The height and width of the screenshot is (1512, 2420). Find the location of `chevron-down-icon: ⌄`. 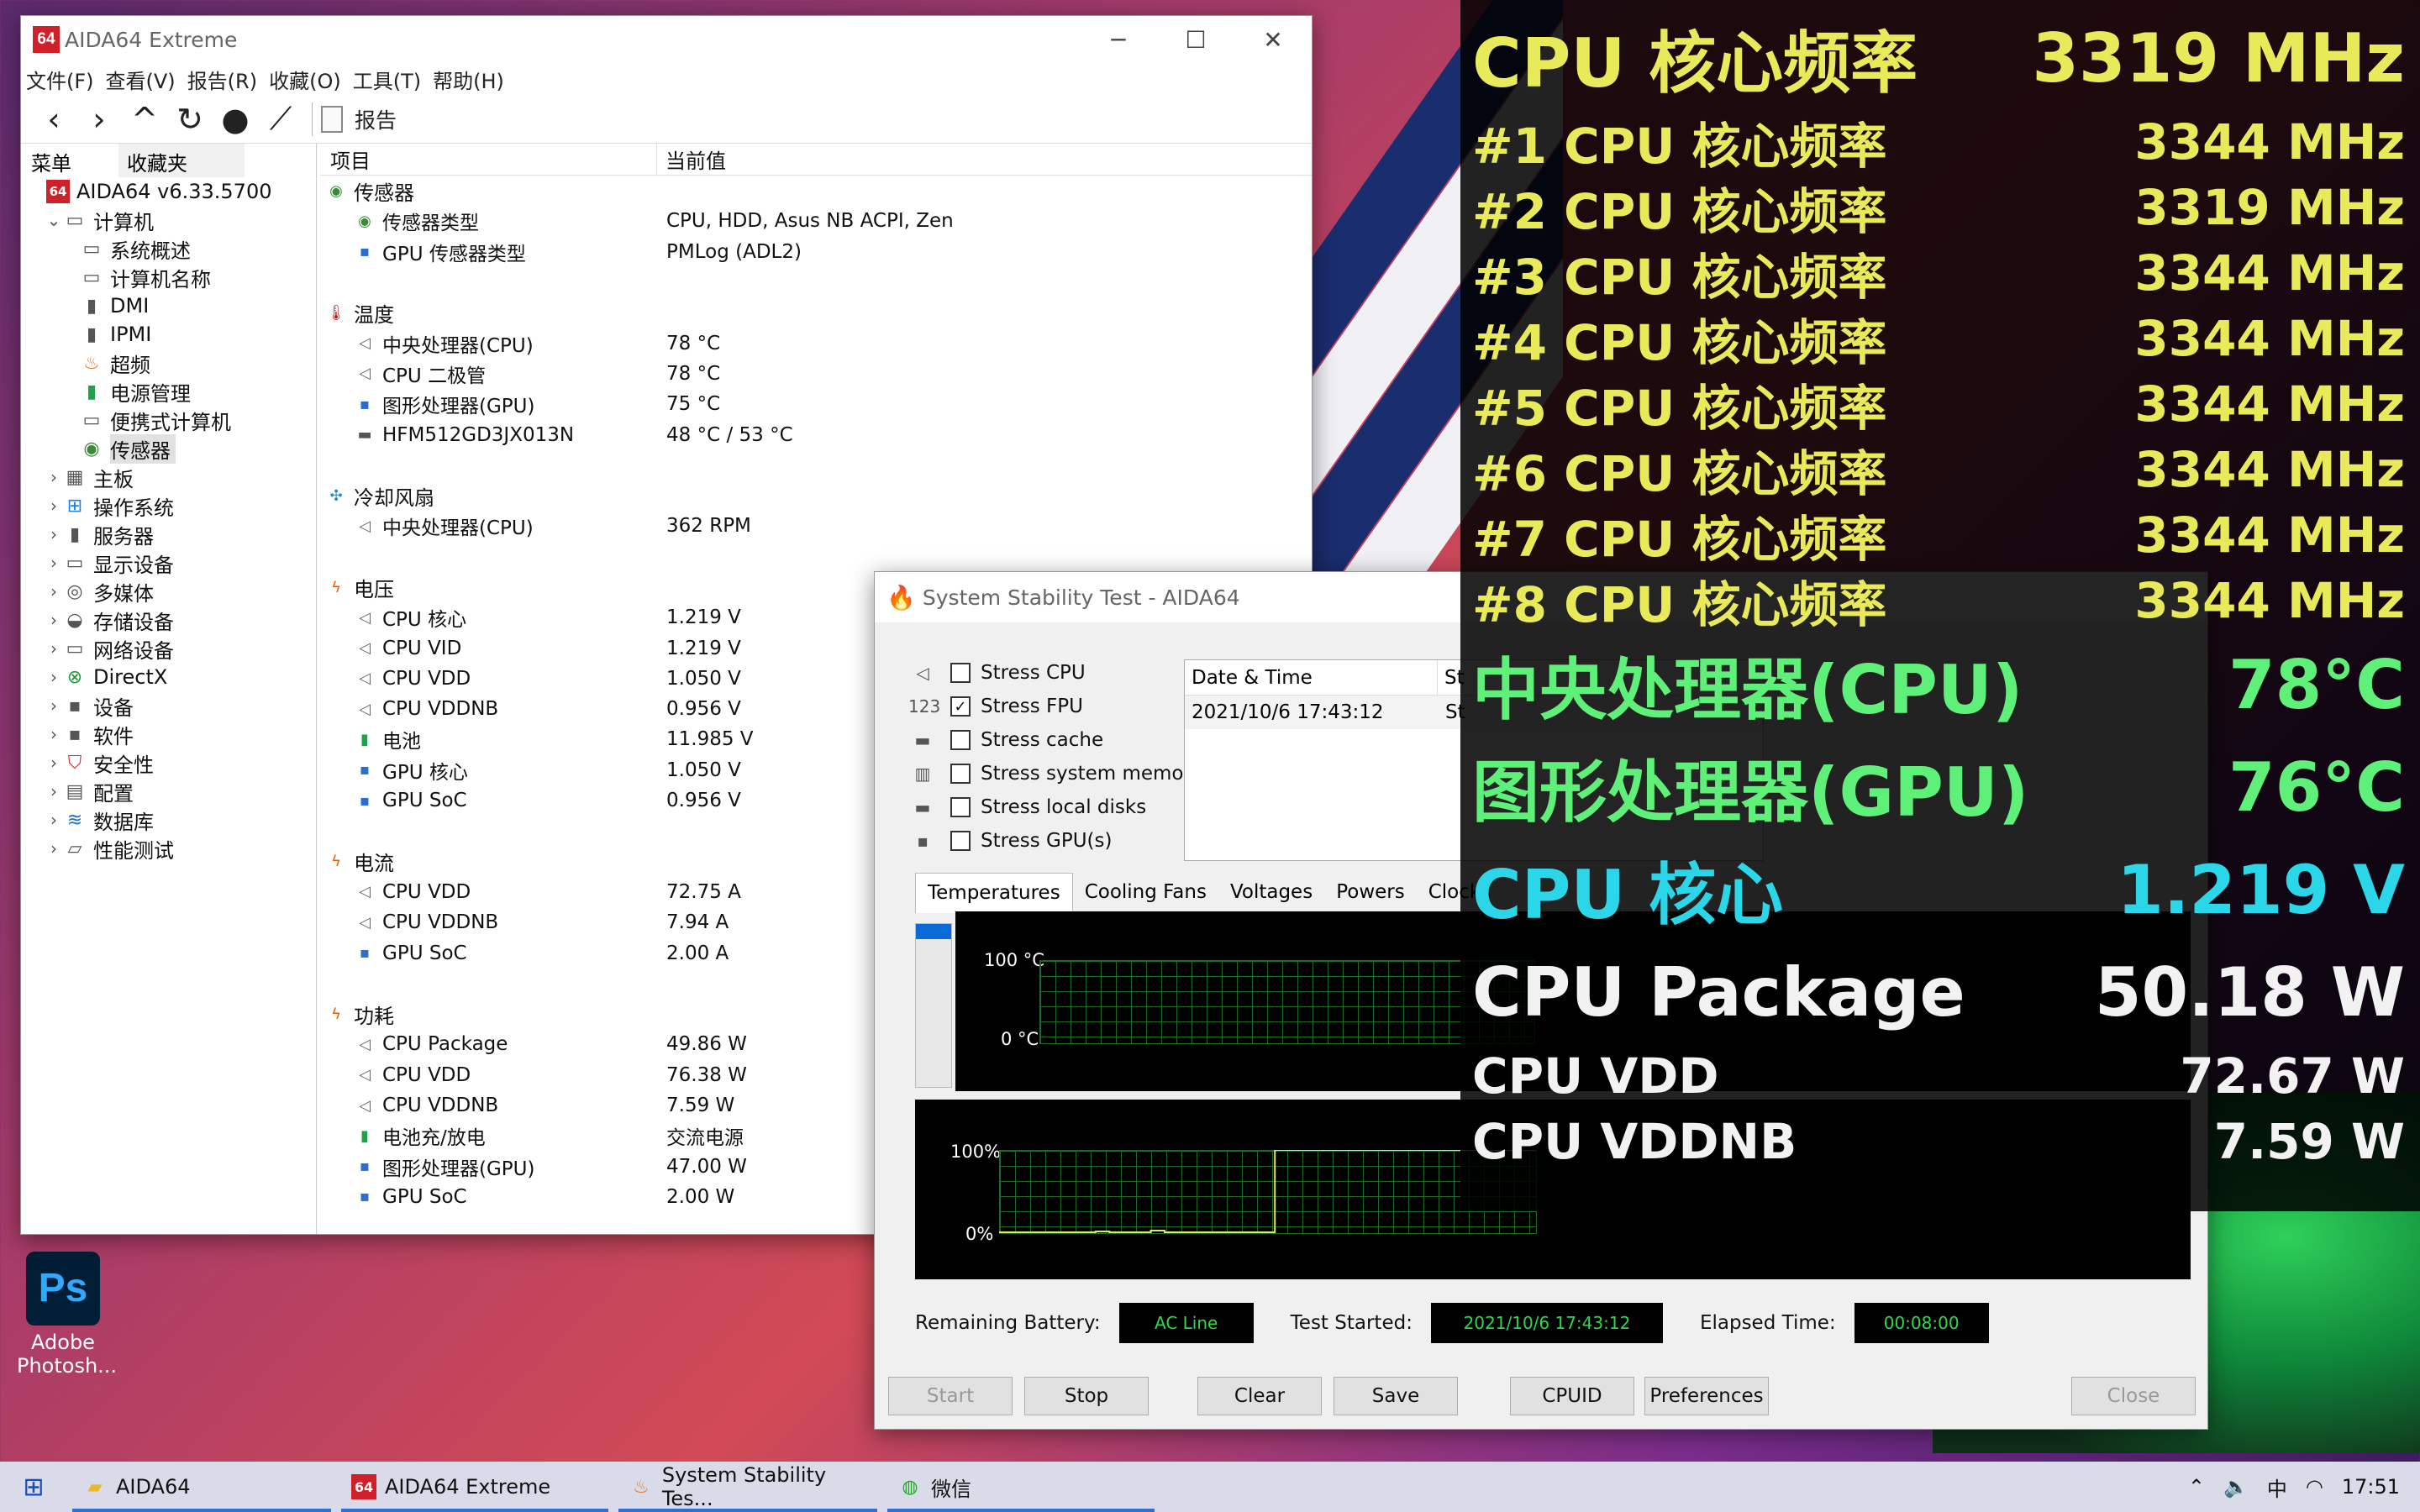

chevron-down-icon: ⌄ is located at coordinates (54, 220).